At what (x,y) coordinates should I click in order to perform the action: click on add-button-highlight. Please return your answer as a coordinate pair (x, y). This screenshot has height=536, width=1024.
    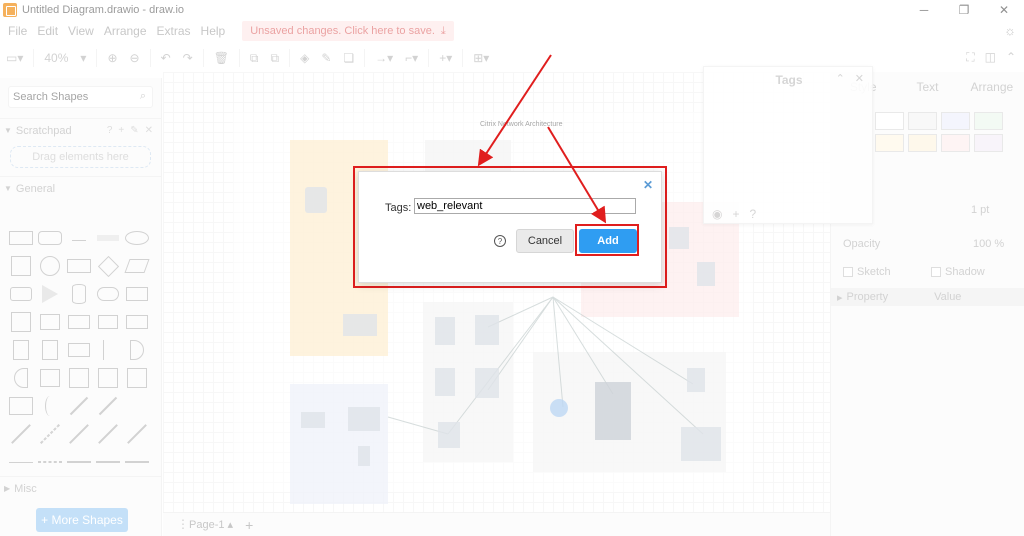
    Looking at the image, I should click on (607, 240).